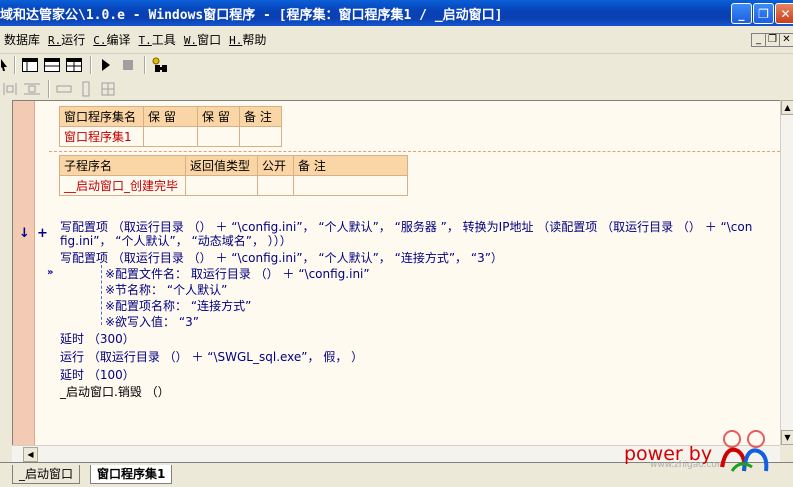 This screenshot has width=793, height=487. I want to click on minimize-button: _, so click(741, 13).